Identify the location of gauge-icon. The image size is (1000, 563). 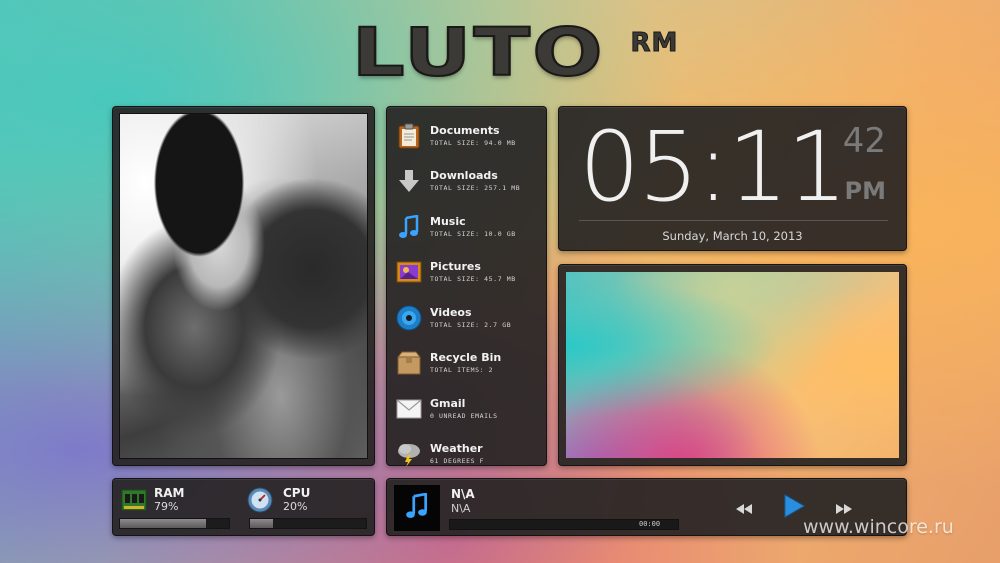
(260, 500).